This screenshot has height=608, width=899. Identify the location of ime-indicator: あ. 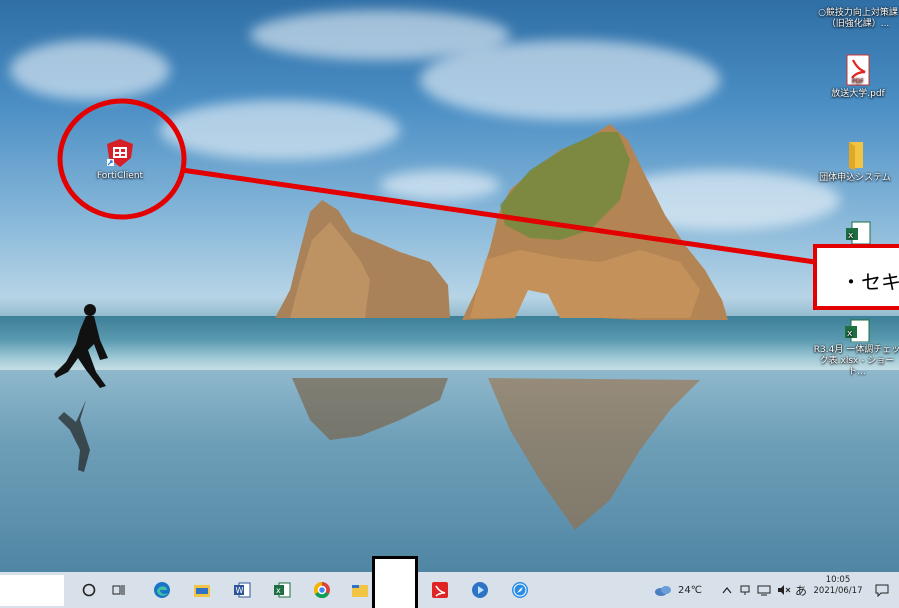
(801, 590).